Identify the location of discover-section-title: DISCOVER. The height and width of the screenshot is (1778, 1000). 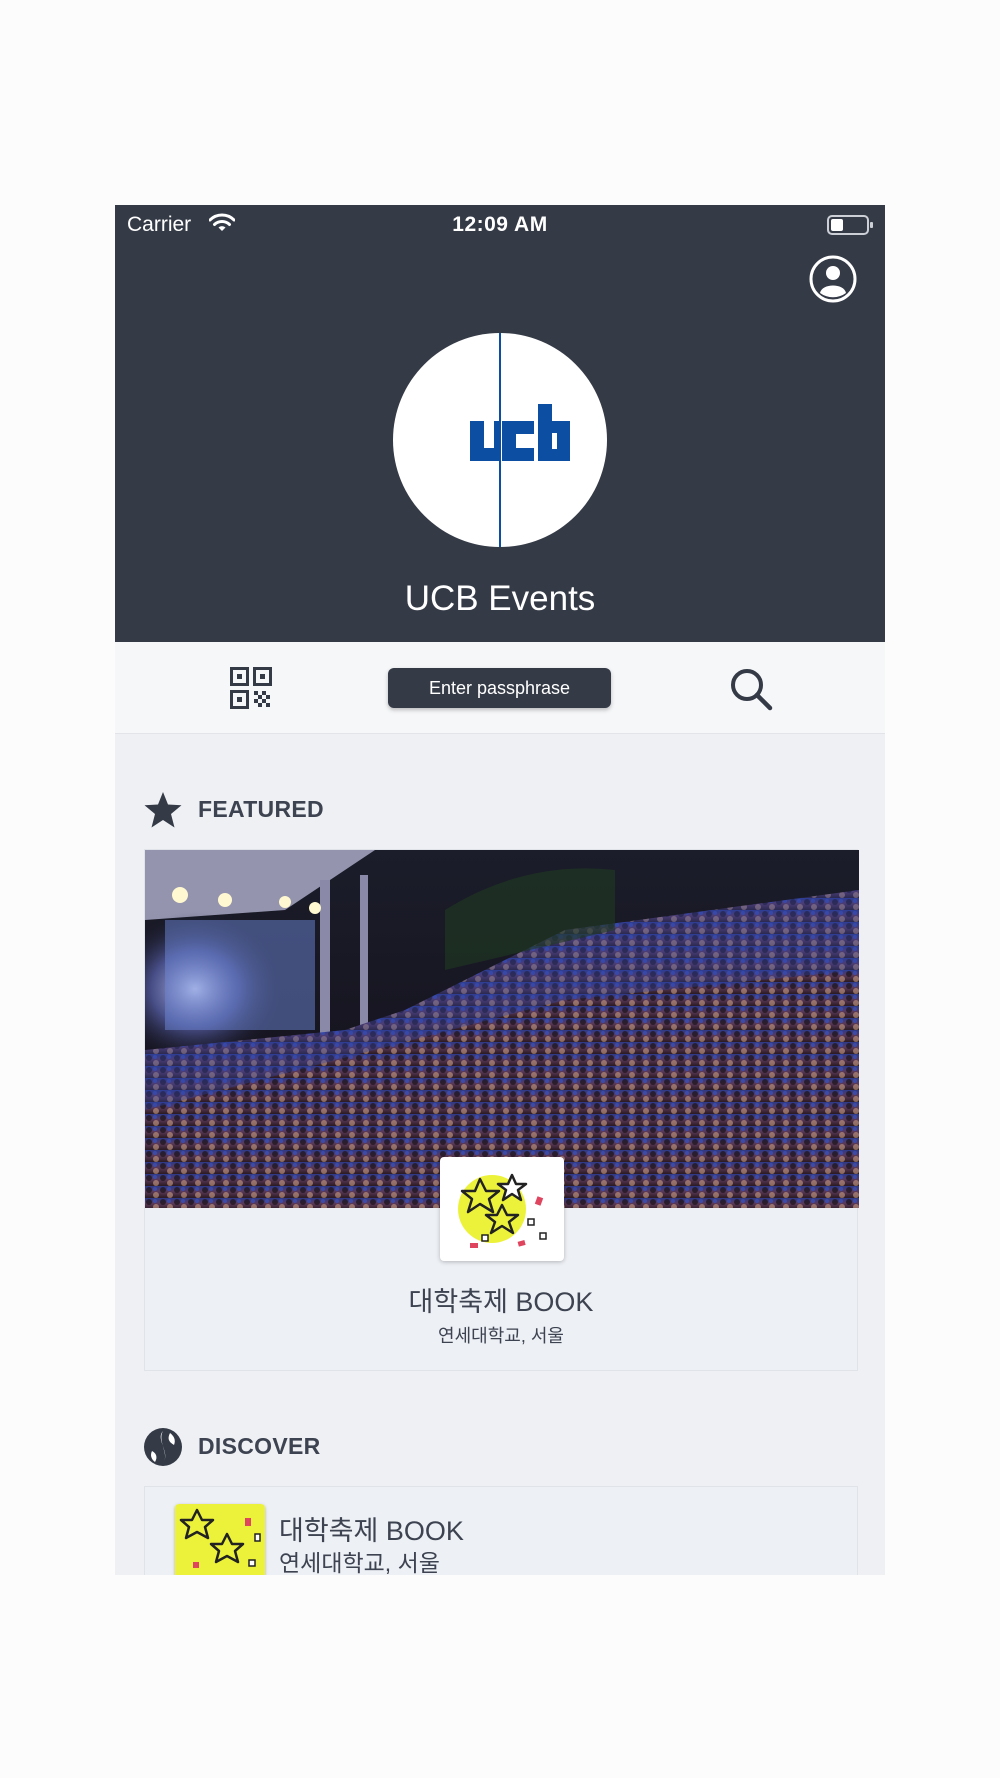
(259, 1446).